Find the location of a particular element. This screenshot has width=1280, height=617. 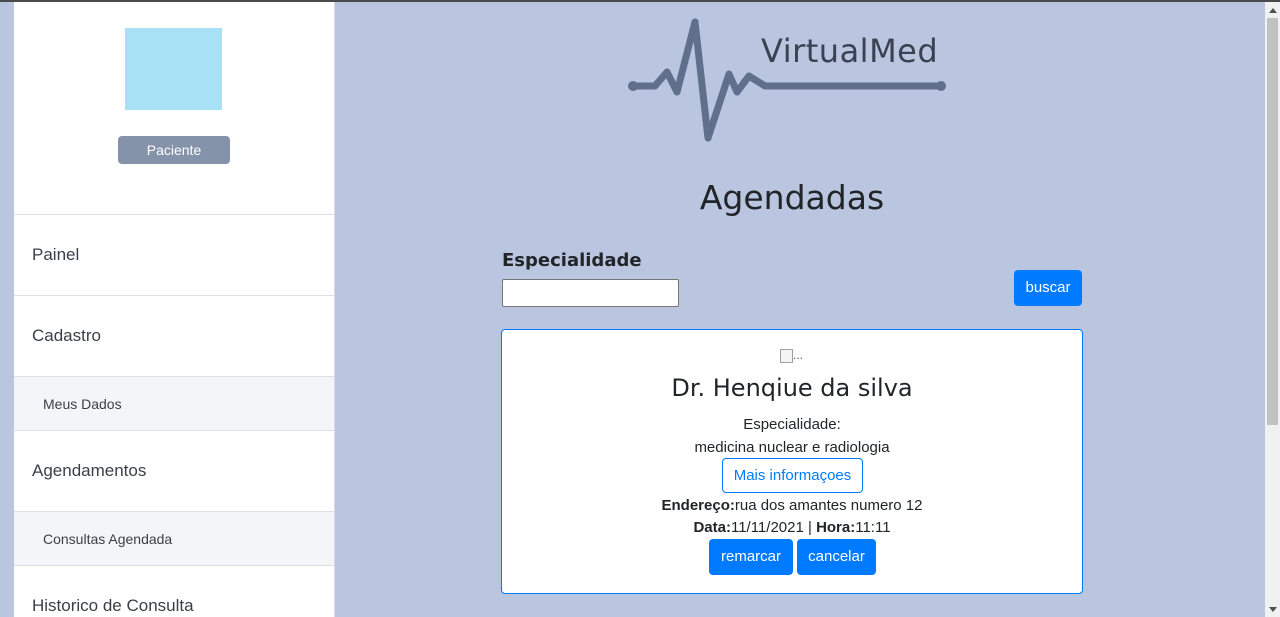

page-scrollbar is located at coordinates (1272, 309).